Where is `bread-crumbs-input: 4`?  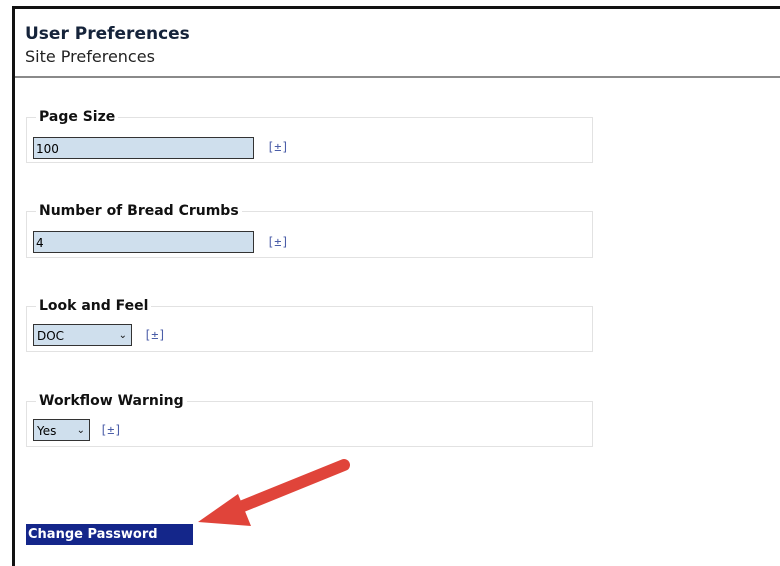 bread-crumbs-input: 4 is located at coordinates (143, 242).